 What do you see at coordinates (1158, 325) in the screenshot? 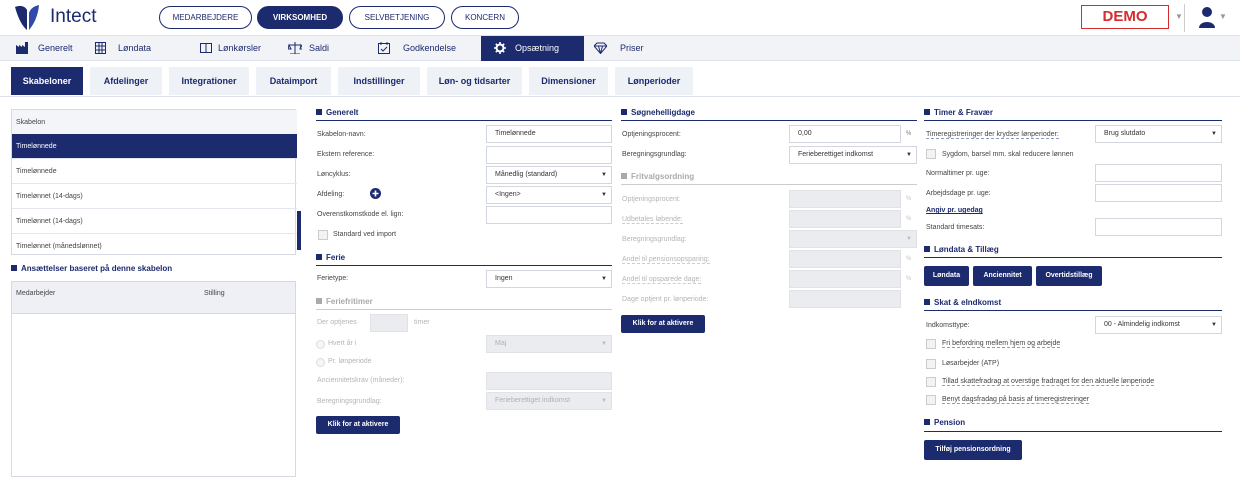
I see `income-type-select: 00 - Almindelig indkomst ▼` at bounding box center [1158, 325].